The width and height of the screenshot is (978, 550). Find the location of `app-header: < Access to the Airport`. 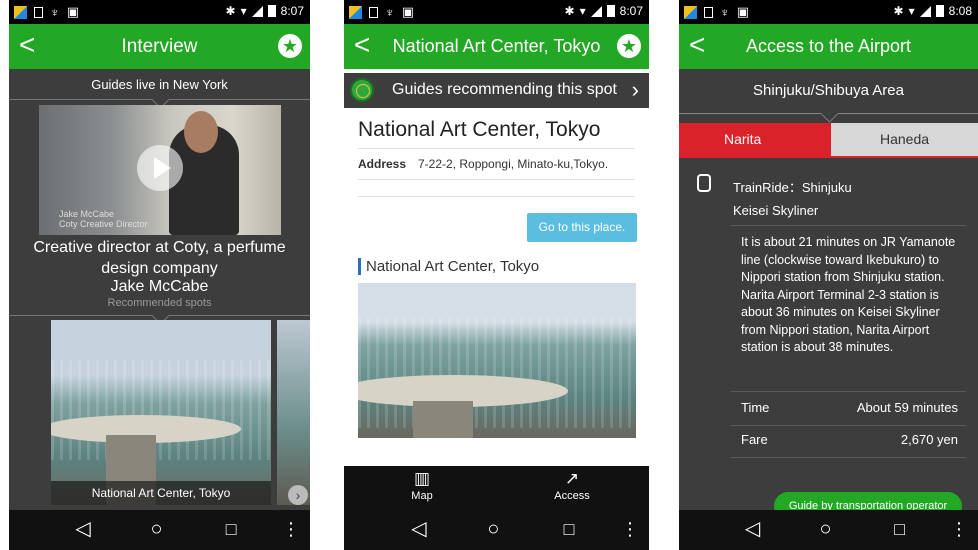

app-header: < Access to the Airport is located at coordinates (828, 46).